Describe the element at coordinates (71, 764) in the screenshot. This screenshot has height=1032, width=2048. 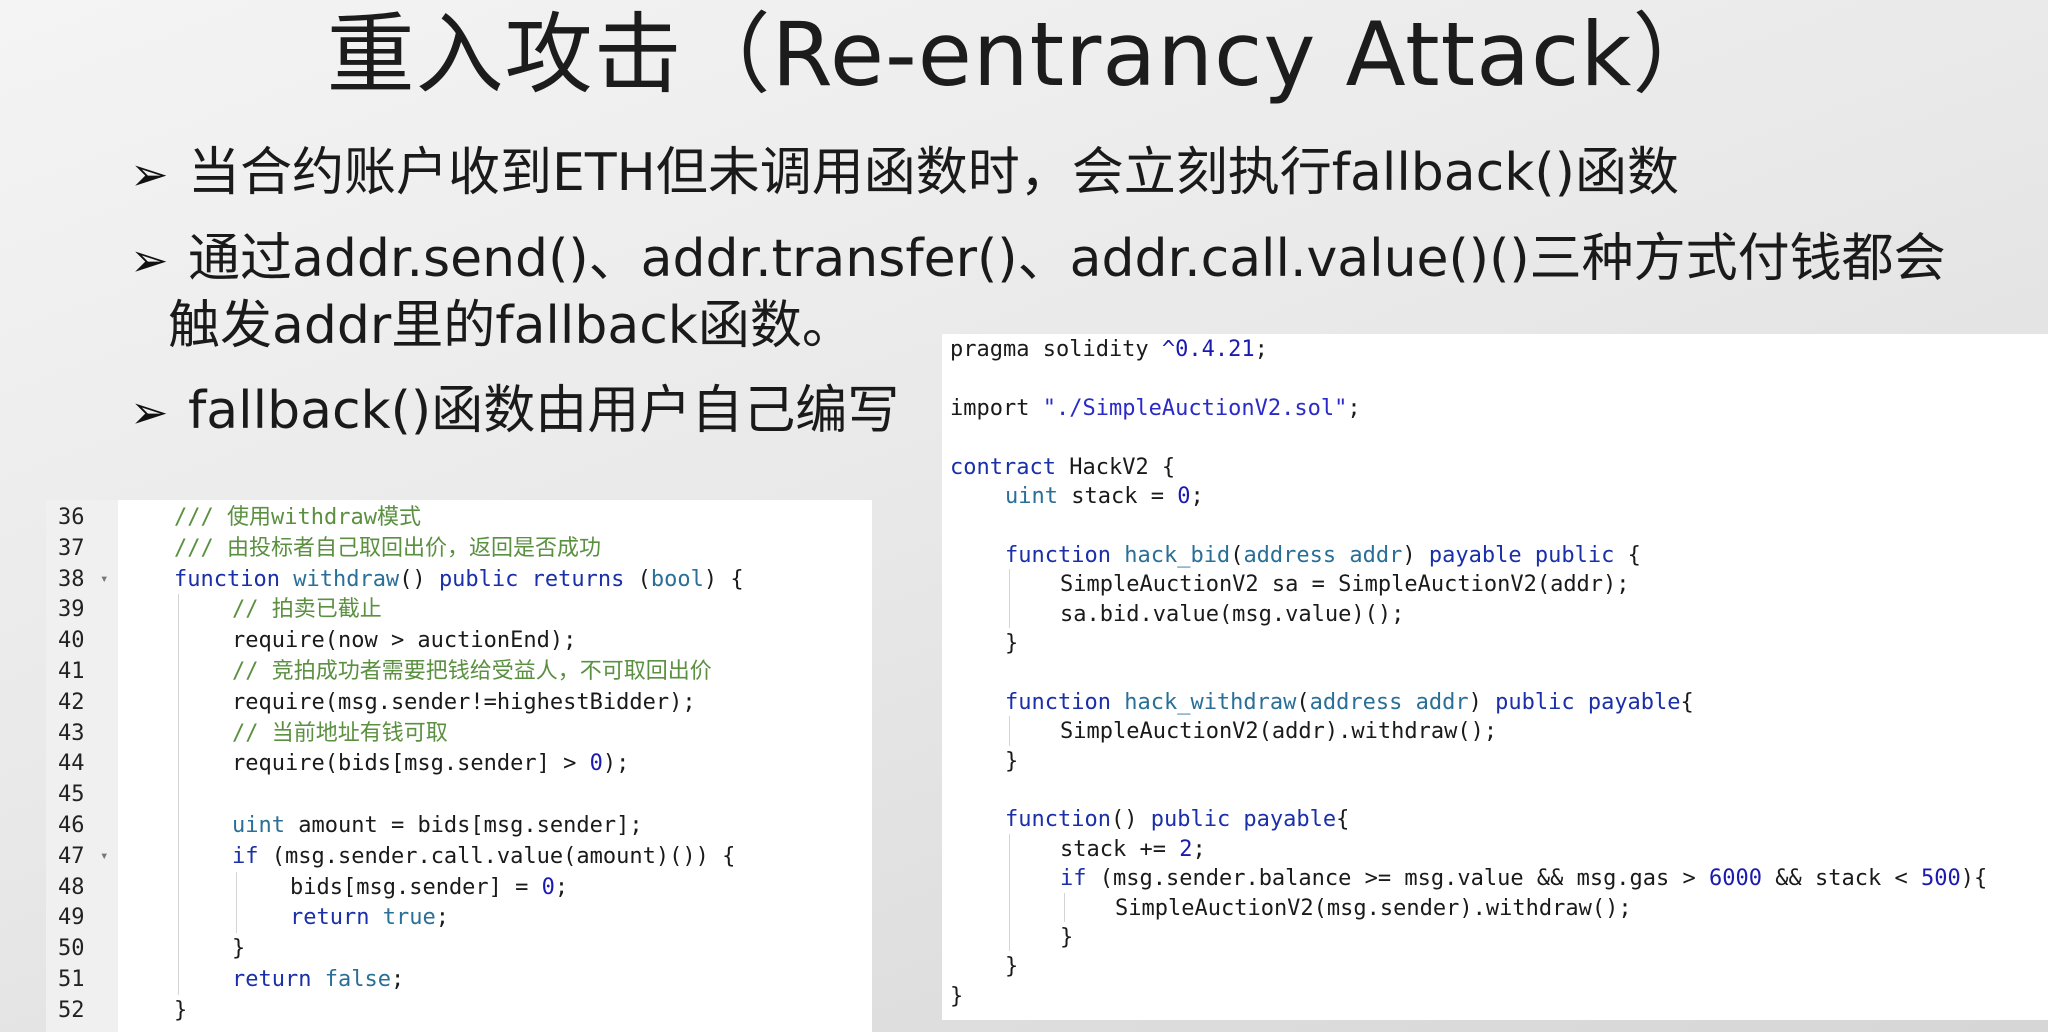
I see `line-number: 44` at that location.